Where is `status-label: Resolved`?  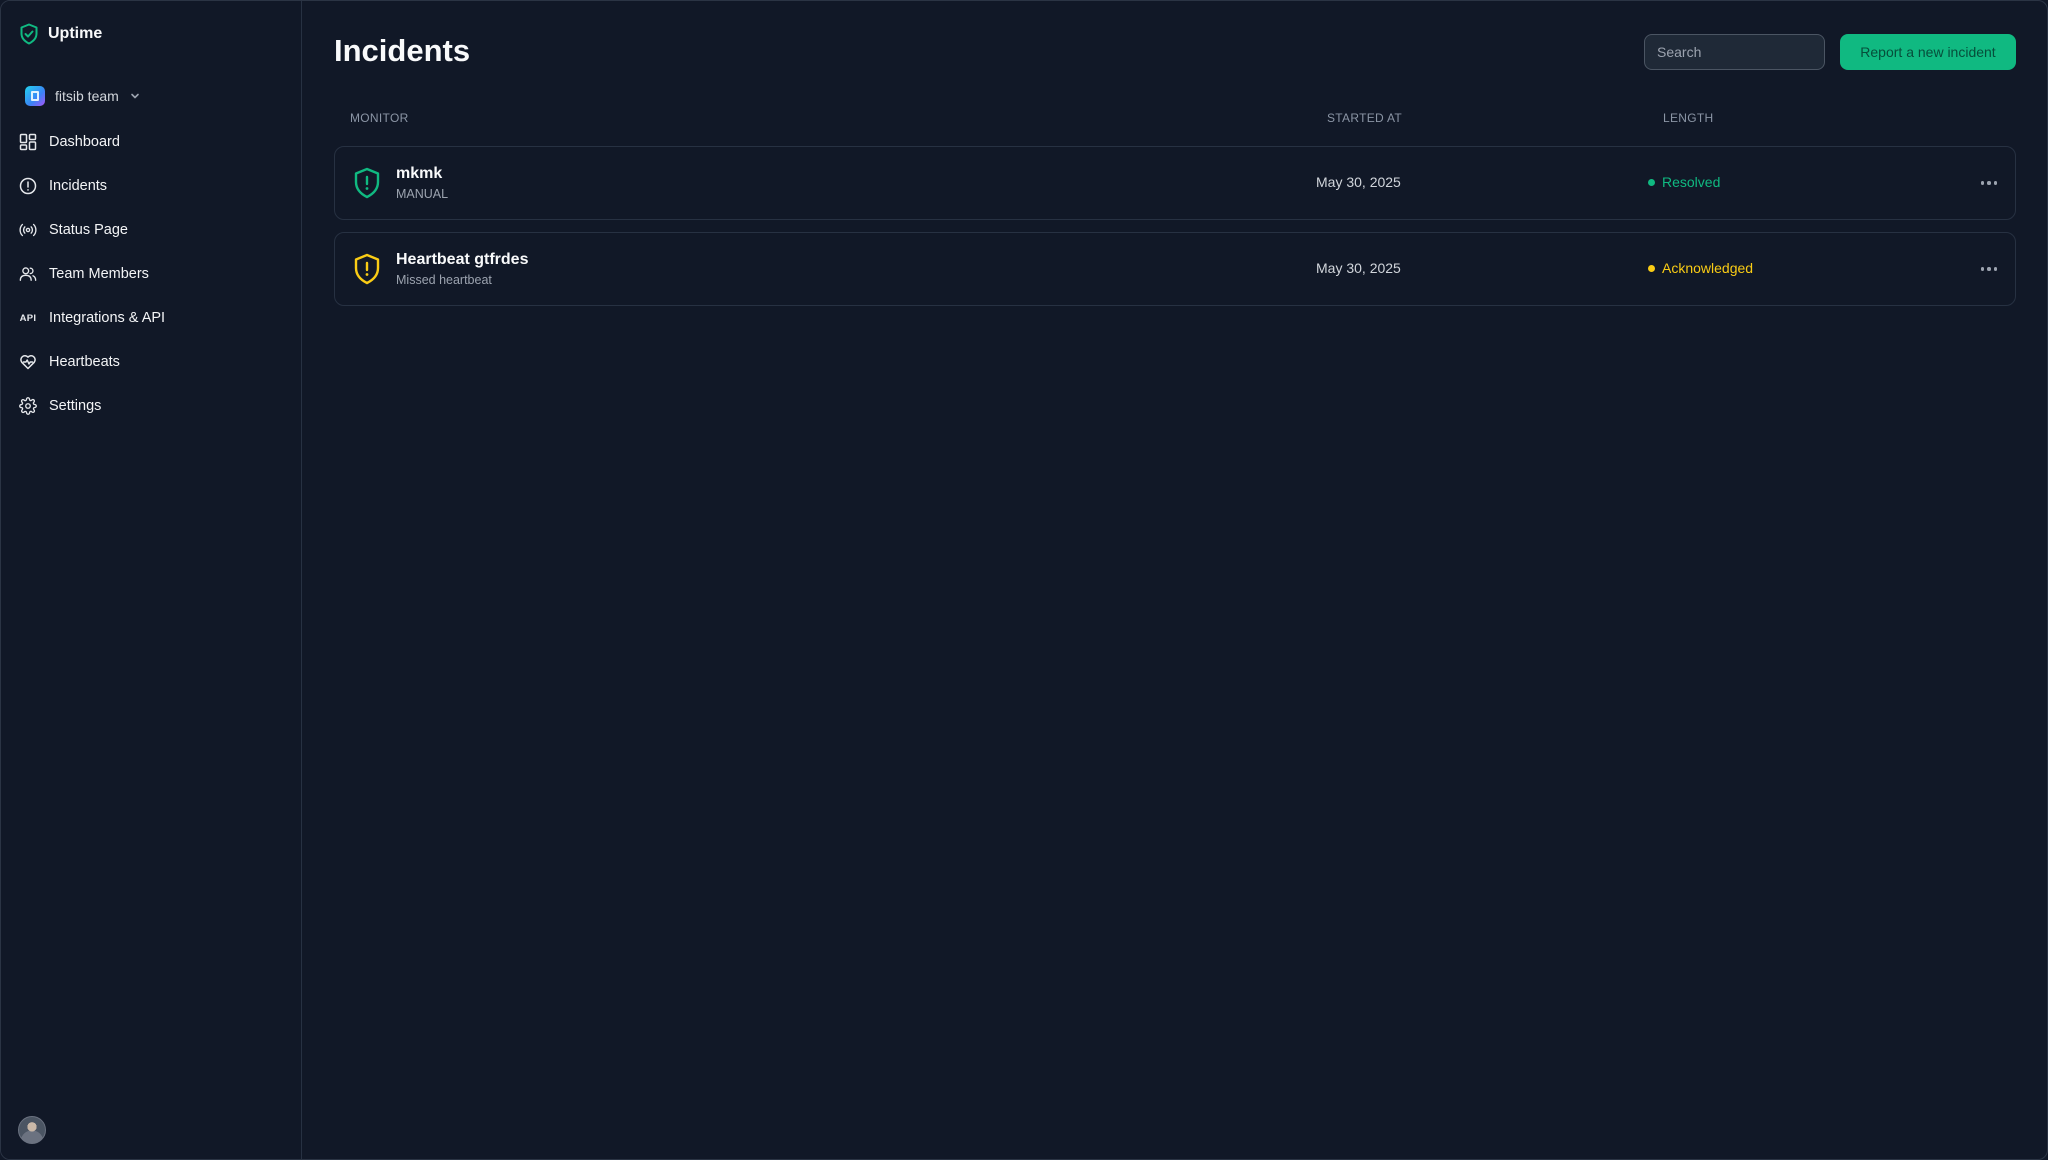
status-label: Resolved is located at coordinates (1691, 182).